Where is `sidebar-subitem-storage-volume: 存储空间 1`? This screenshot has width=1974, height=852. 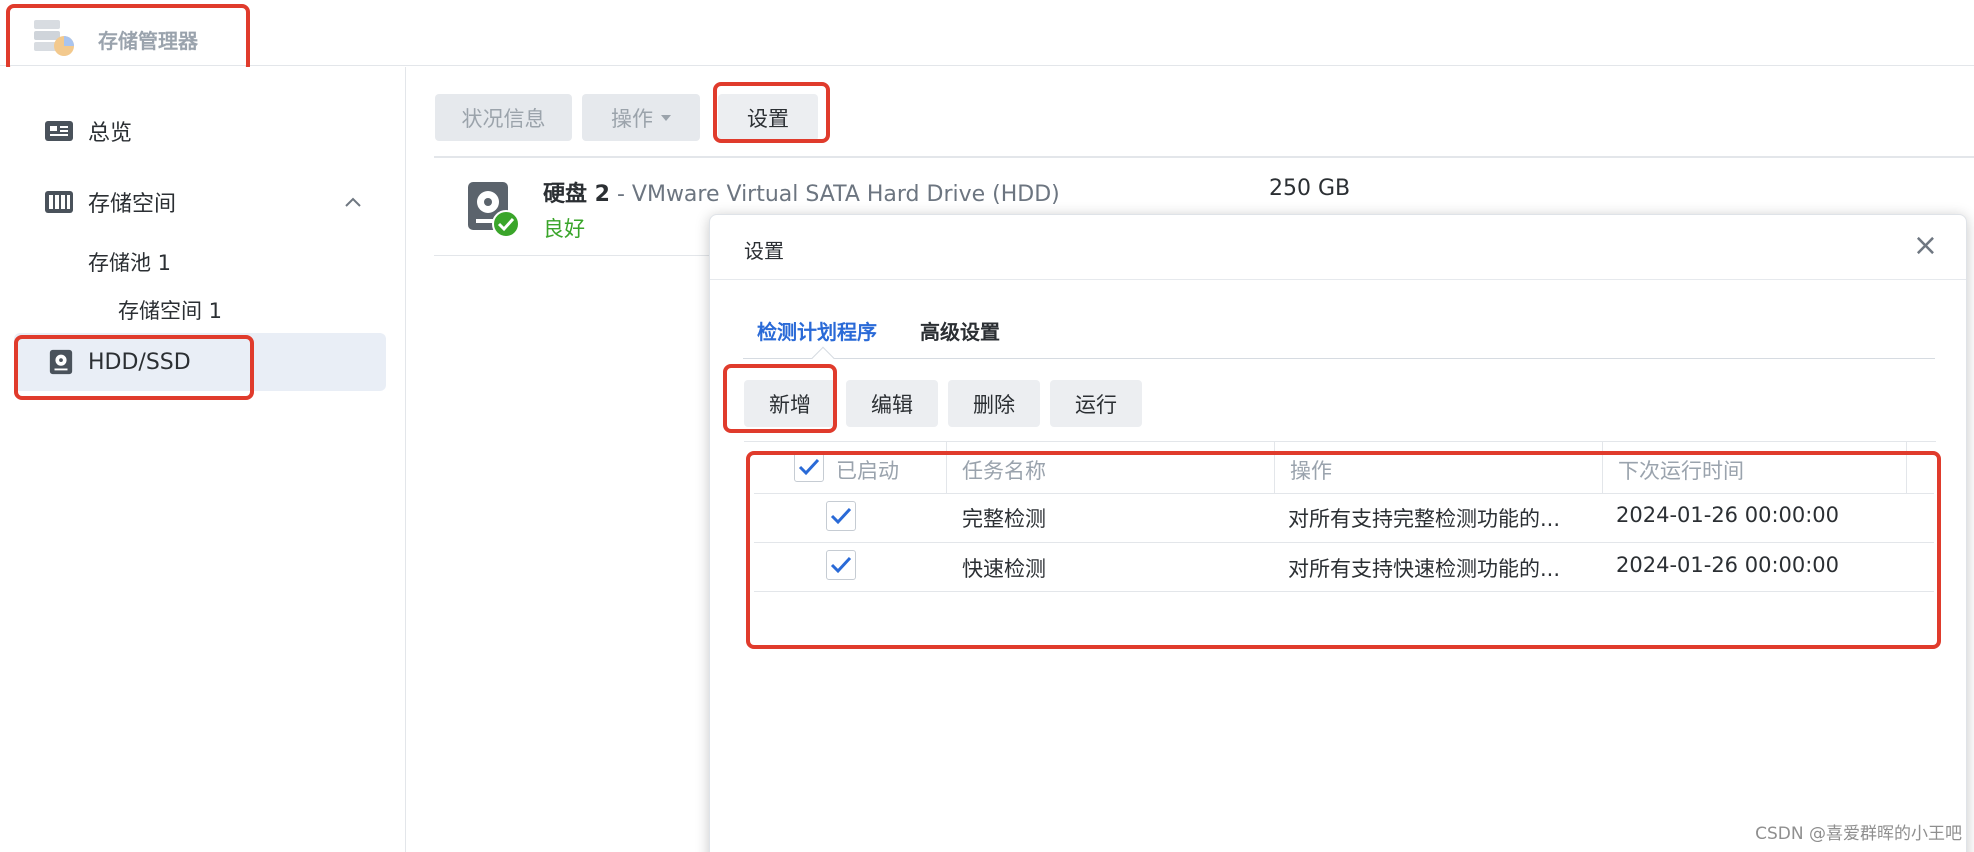 sidebar-subitem-storage-volume: 存储空间 1 is located at coordinates (170, 310).